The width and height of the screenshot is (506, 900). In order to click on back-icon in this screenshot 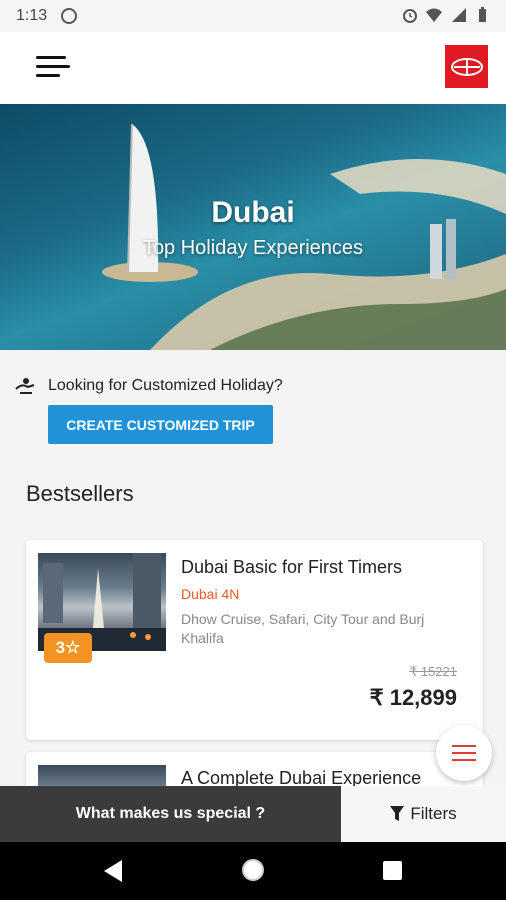, I will do `click(113, 871)`.